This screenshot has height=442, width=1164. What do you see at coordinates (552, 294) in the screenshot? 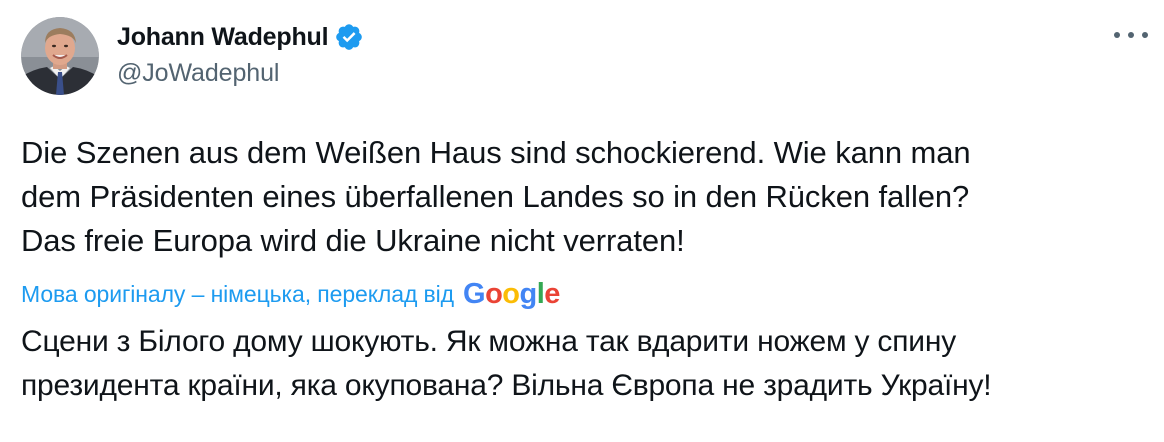
I see `google-letter: e` at bounding box center [552, 294].